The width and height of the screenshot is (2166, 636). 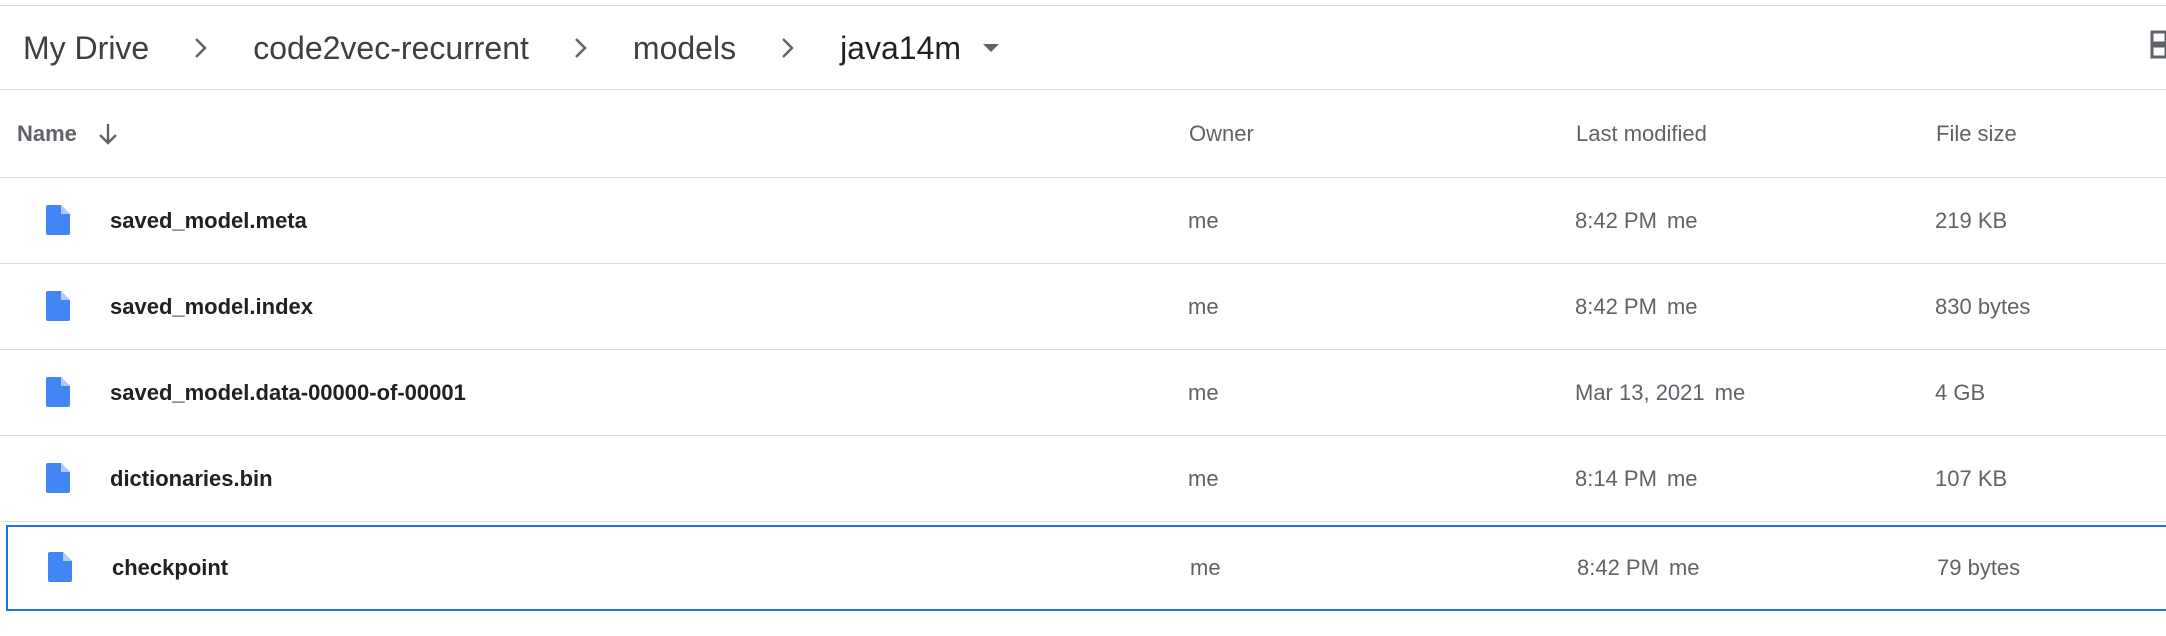 I want to click on breadcrumb-java14m: java14m, so click(x=900, y=48).